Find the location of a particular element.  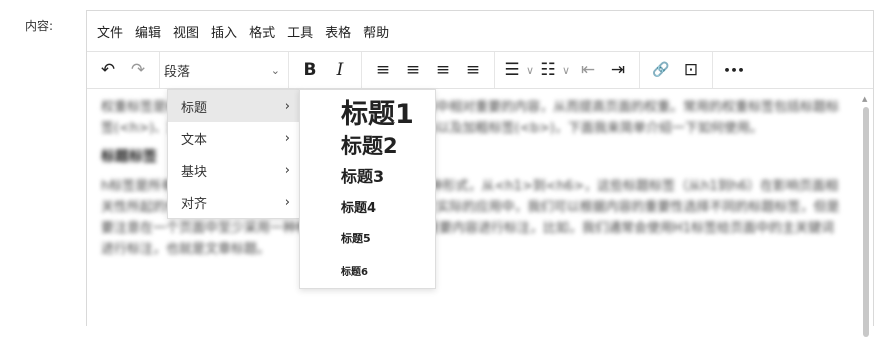

align-justify-icon: ≡ is located at coordinates (473, 70).